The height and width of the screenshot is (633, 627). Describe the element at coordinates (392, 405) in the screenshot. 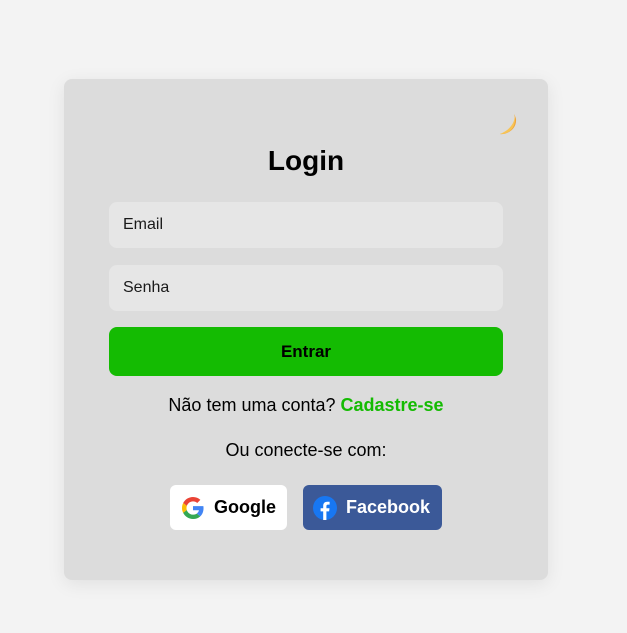

I see `signup-link: Cadastre-se` at that location.